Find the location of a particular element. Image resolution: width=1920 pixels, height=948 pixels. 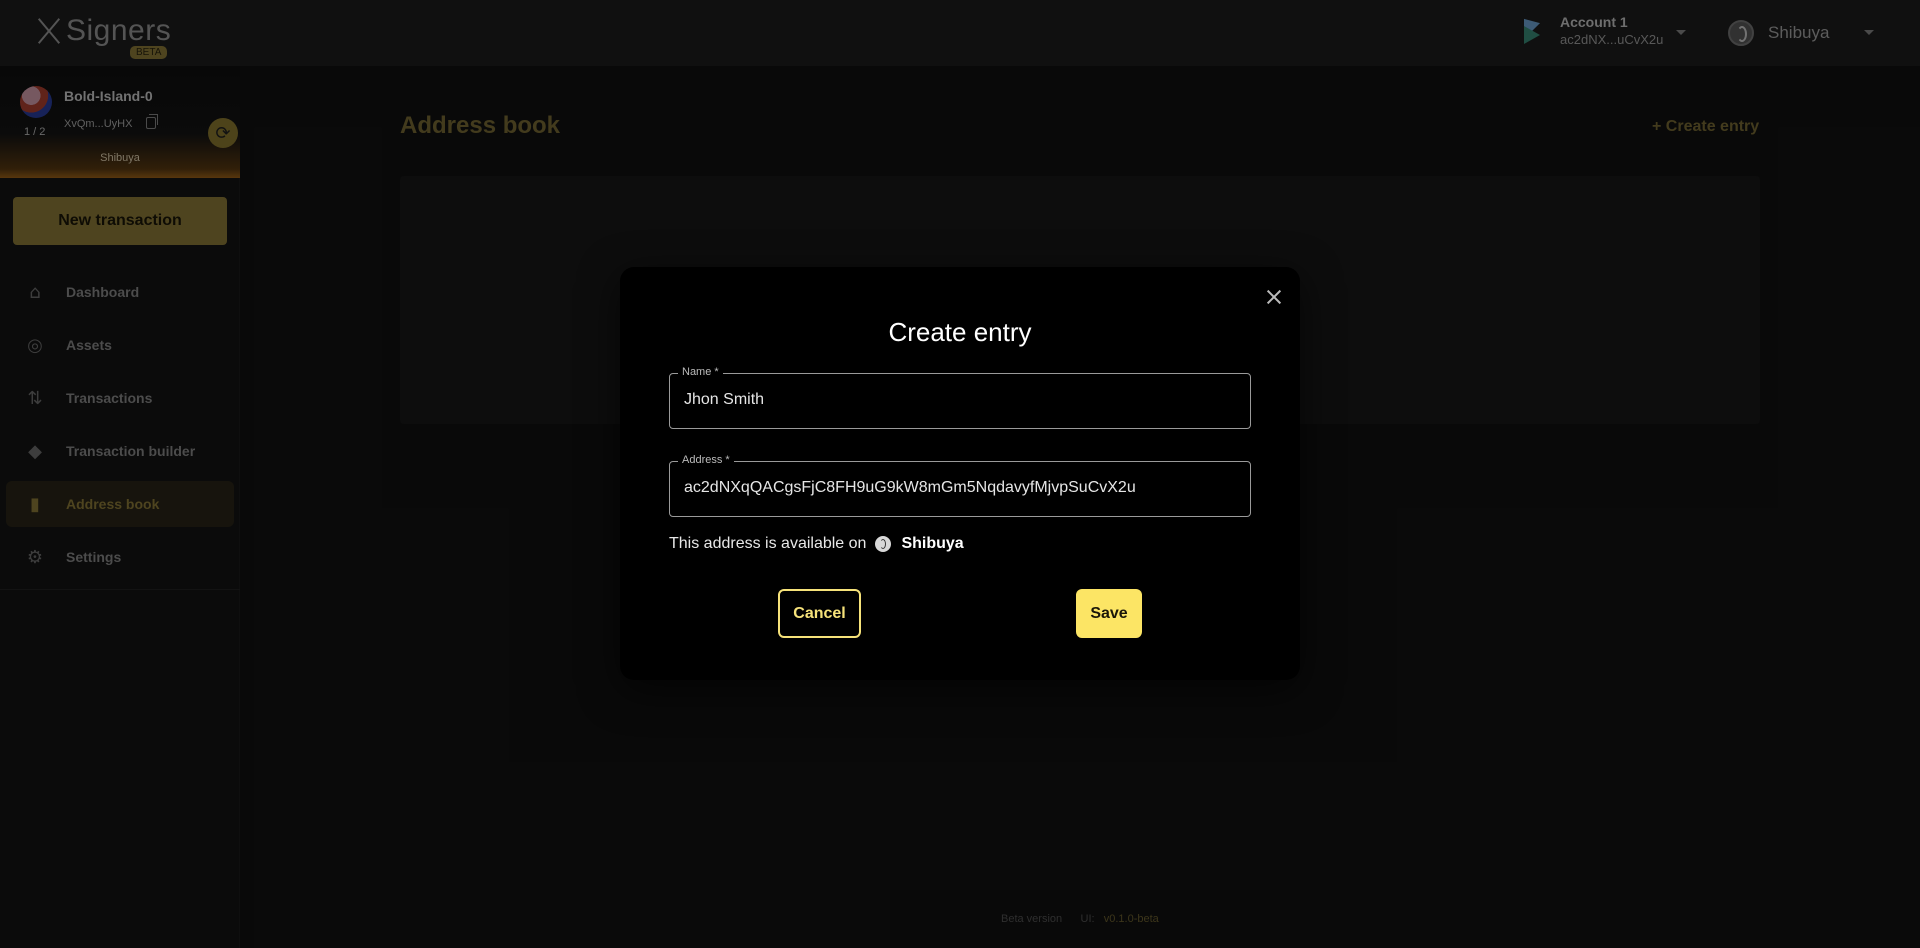

name-field: Name * Jhon Smith is located at coordinates (960, 397).